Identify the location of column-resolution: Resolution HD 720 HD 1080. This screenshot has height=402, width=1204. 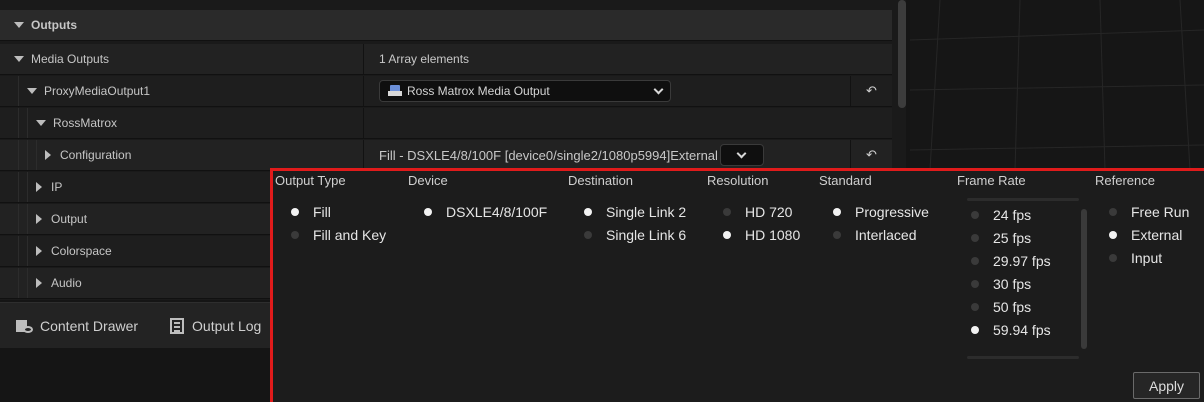
(762, 286).